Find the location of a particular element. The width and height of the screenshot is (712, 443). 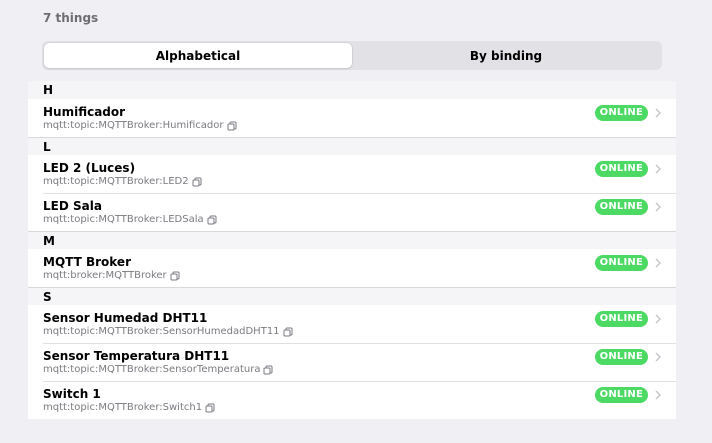

thing-uid-text: mqtt:topic:MQTTBroker:Humificador is located at coordinates (133, 125).